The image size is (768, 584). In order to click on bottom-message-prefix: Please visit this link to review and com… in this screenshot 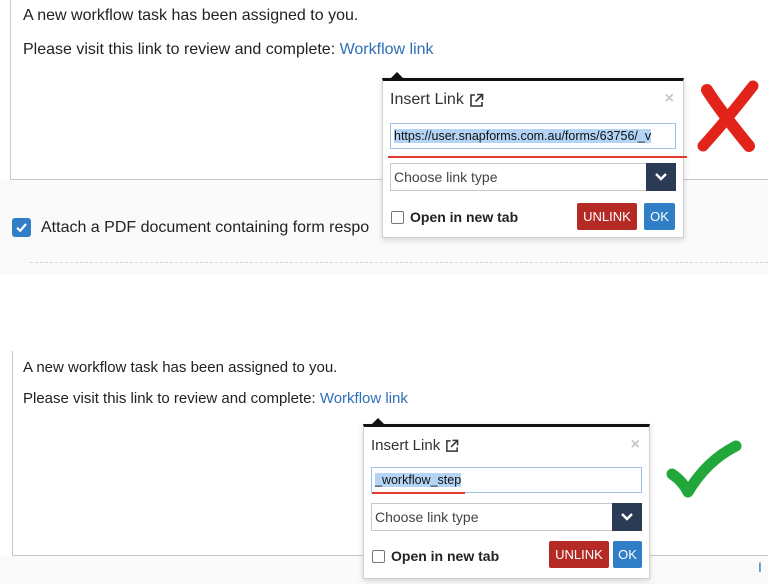, I will do `click(169, 398)`.